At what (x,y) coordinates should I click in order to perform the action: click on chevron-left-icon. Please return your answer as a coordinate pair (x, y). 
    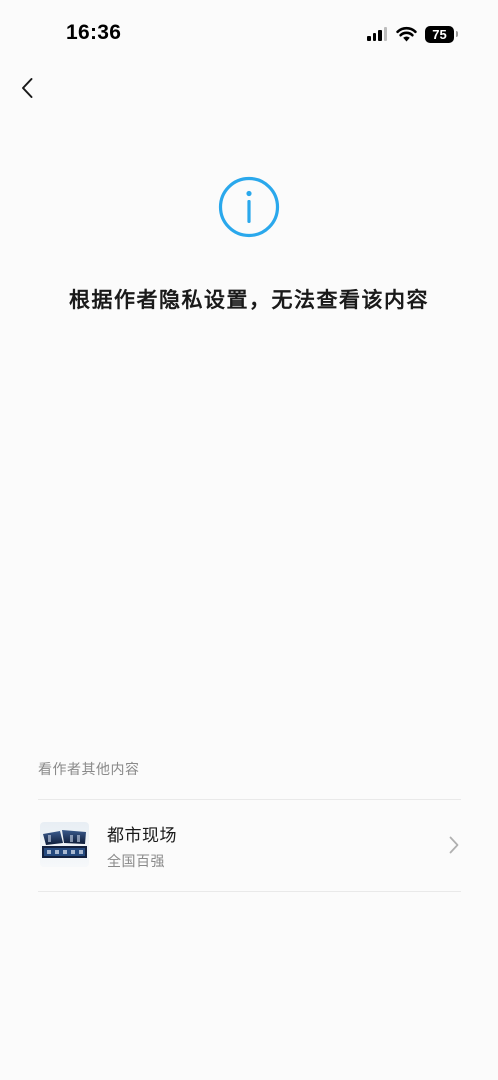
    Looking at the image, I should click on (27, 88).